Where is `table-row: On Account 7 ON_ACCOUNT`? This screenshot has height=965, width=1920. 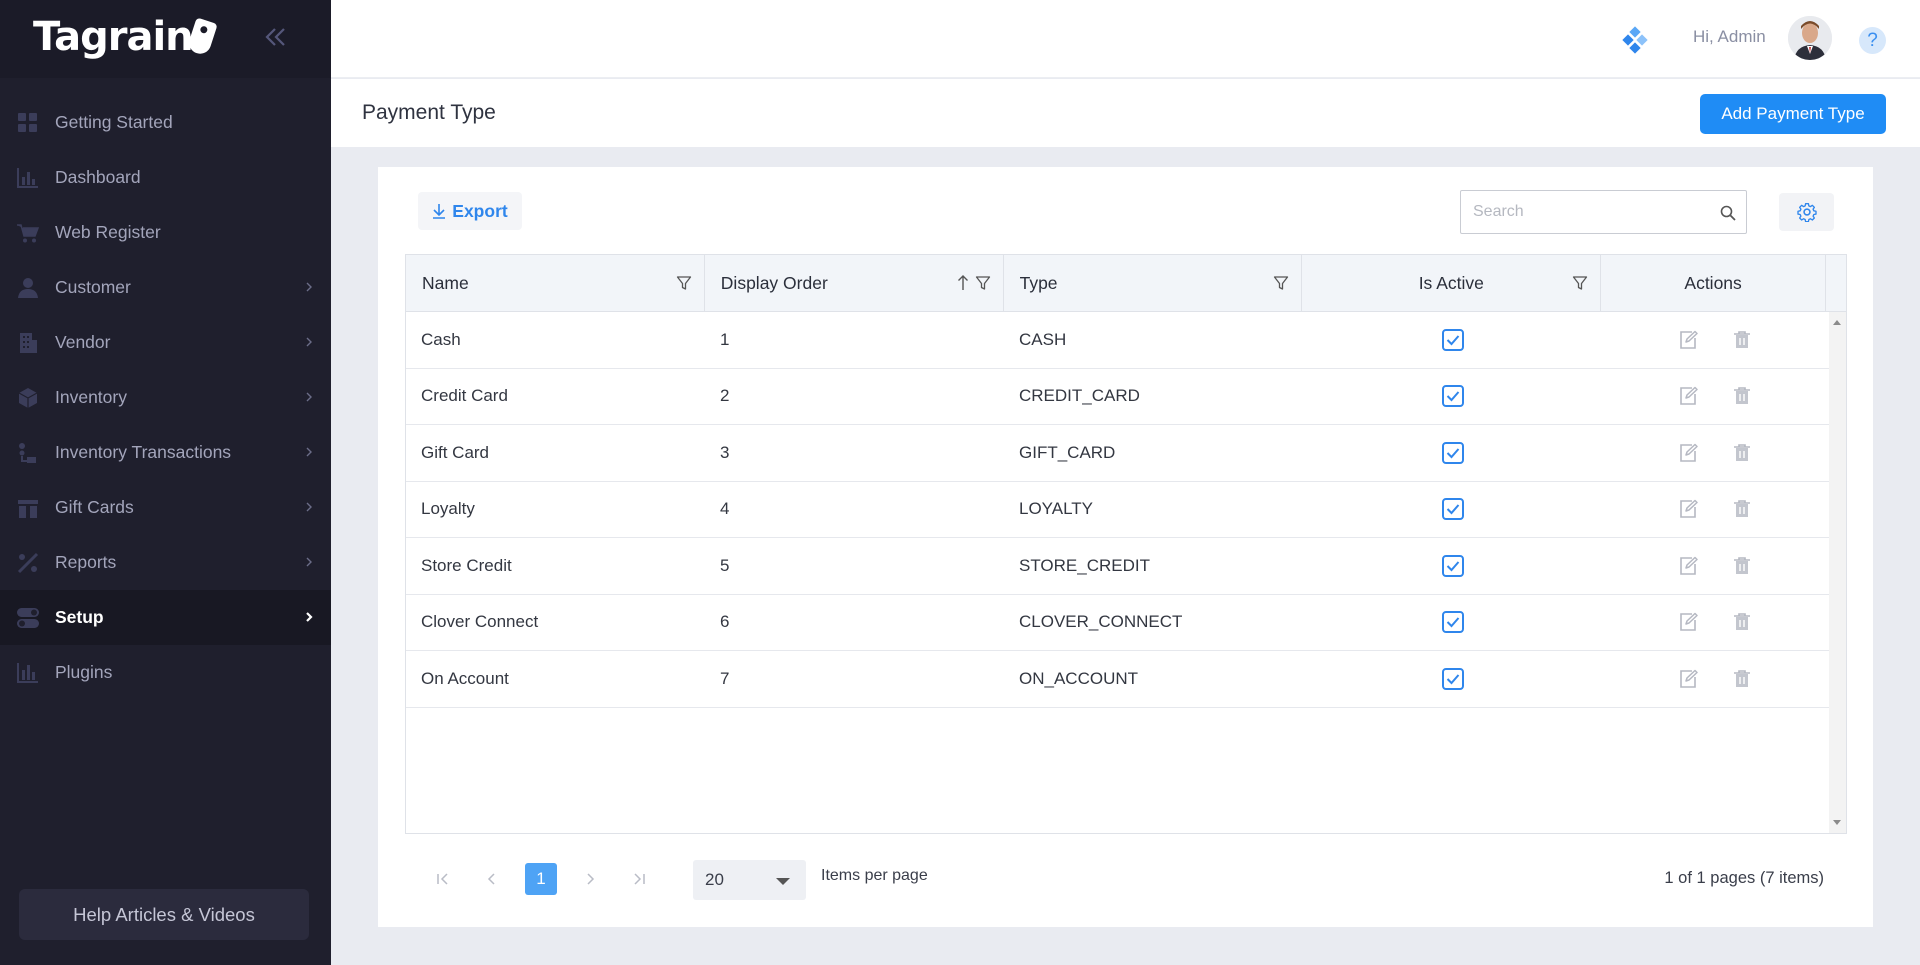 table-row: On Account 7 ON_ACCOUNT is located at coordinates (1126, 679).